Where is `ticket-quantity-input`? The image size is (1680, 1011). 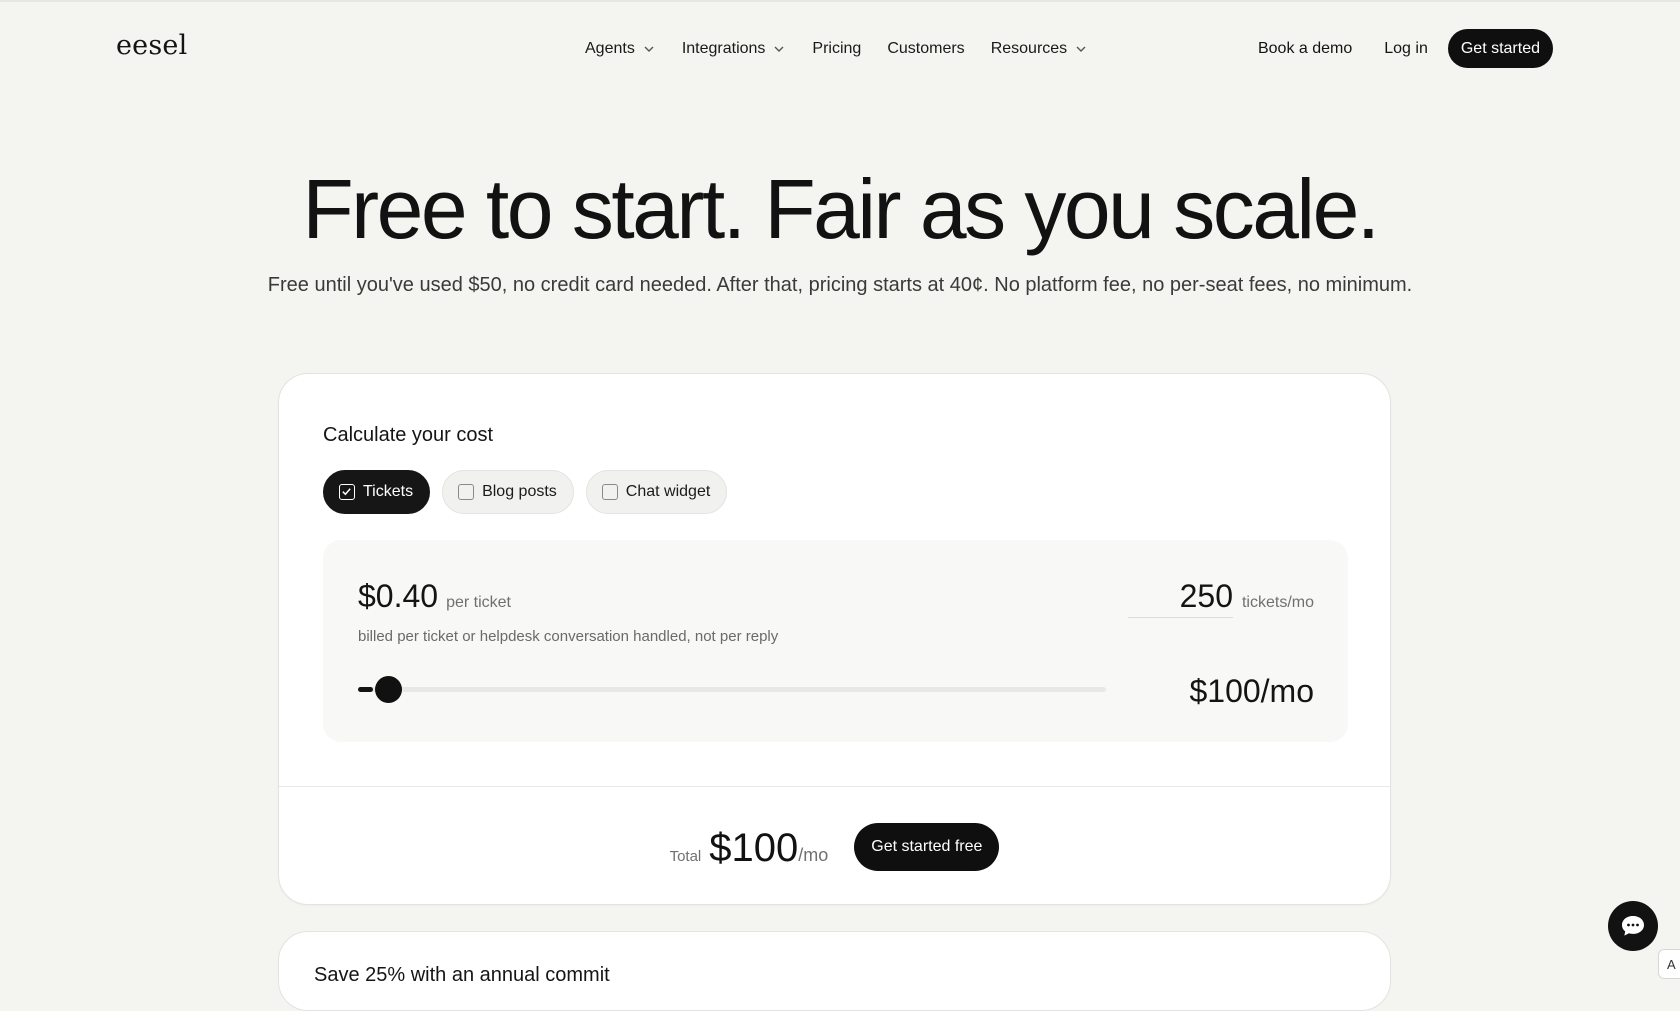
ticket-quantity-input is located at coordinates (1180, 598).